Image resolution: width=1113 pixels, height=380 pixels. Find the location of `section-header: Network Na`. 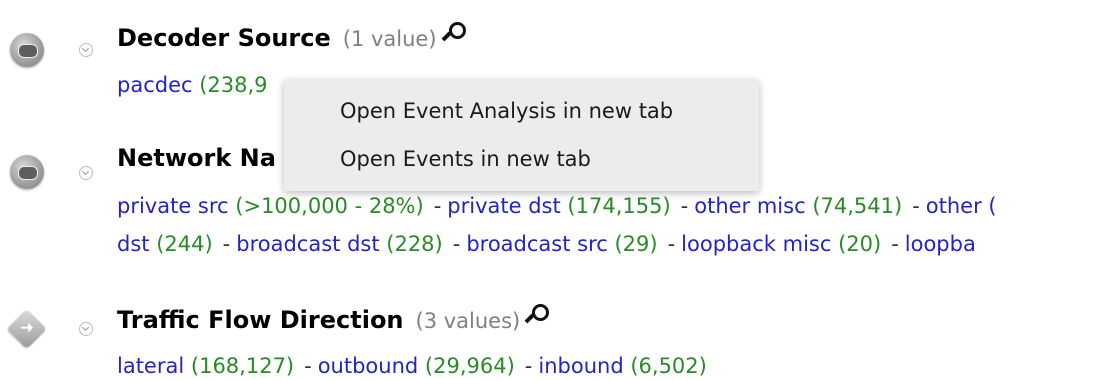

section-header: Network Na is located at coordinates (196, 158).